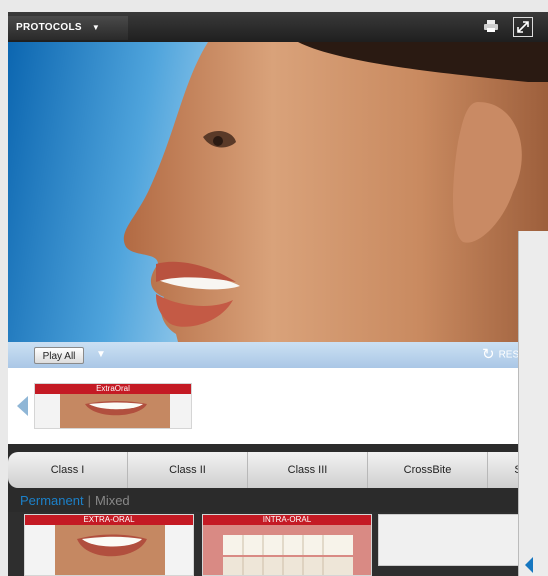  Describe the element at coordinates (502, 355) in the screenshot. I see `reset-button: ↻ RESI` at that location.